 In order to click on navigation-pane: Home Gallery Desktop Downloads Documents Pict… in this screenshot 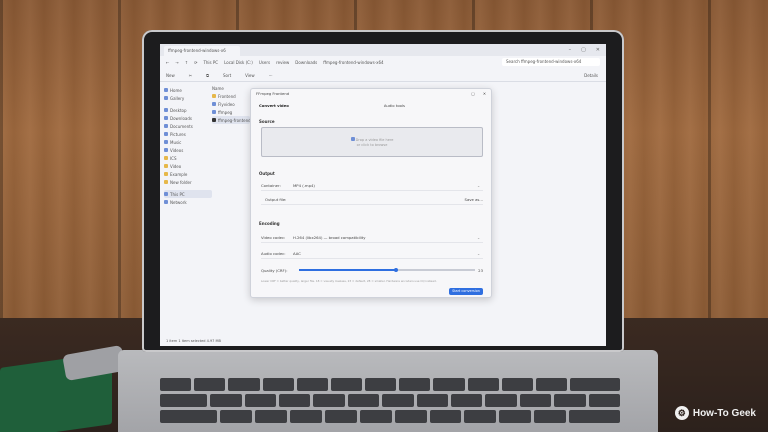, I will do `click(188, 146)`.